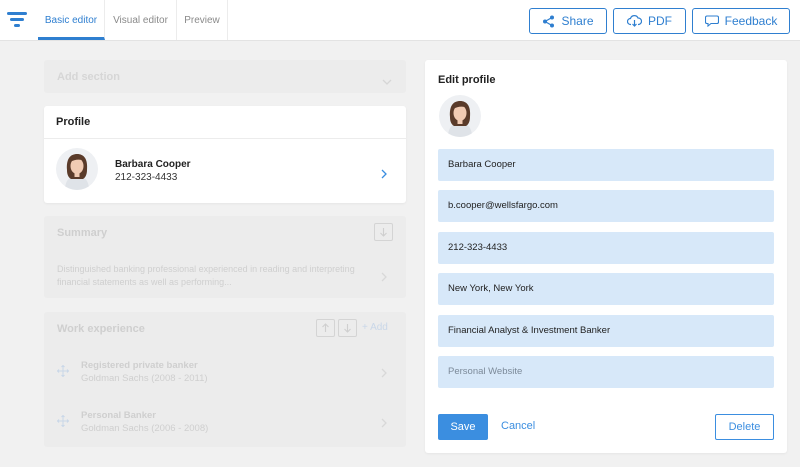 The image size is (800, 467). What do you see at coordinates (202, 20) in the screenshot?
I see `tab-preview: Preview` at bounding box center [202, 20].